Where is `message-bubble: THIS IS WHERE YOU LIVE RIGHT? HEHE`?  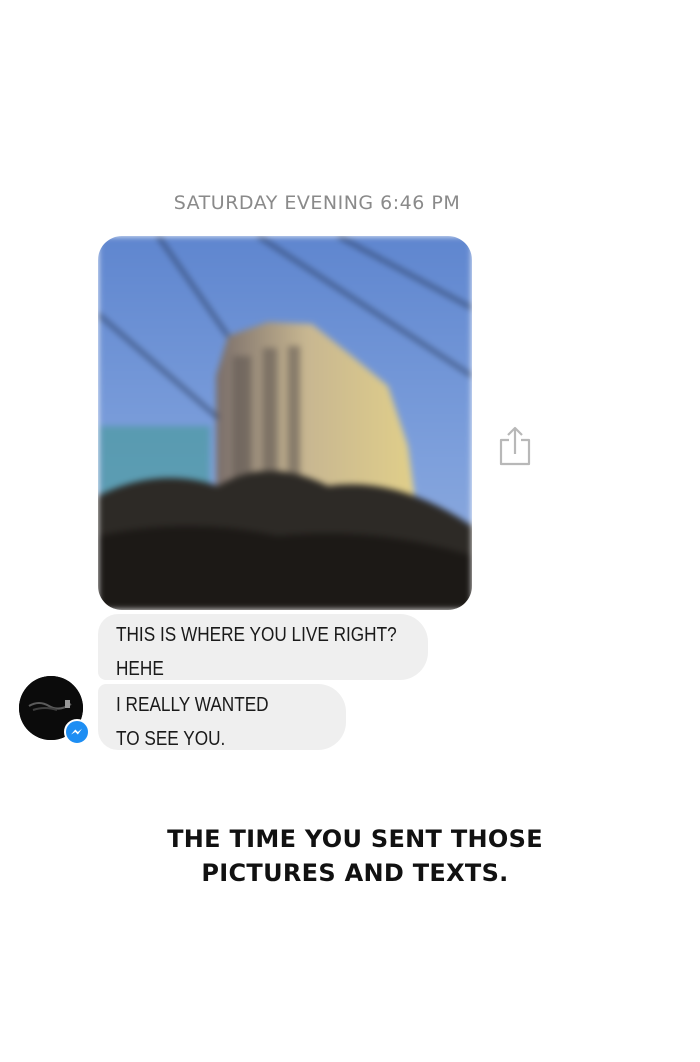
message-bubble: THIS IS WHERE YOU LIVE RIGHT? HEHE is located at coordinates (263, 647).